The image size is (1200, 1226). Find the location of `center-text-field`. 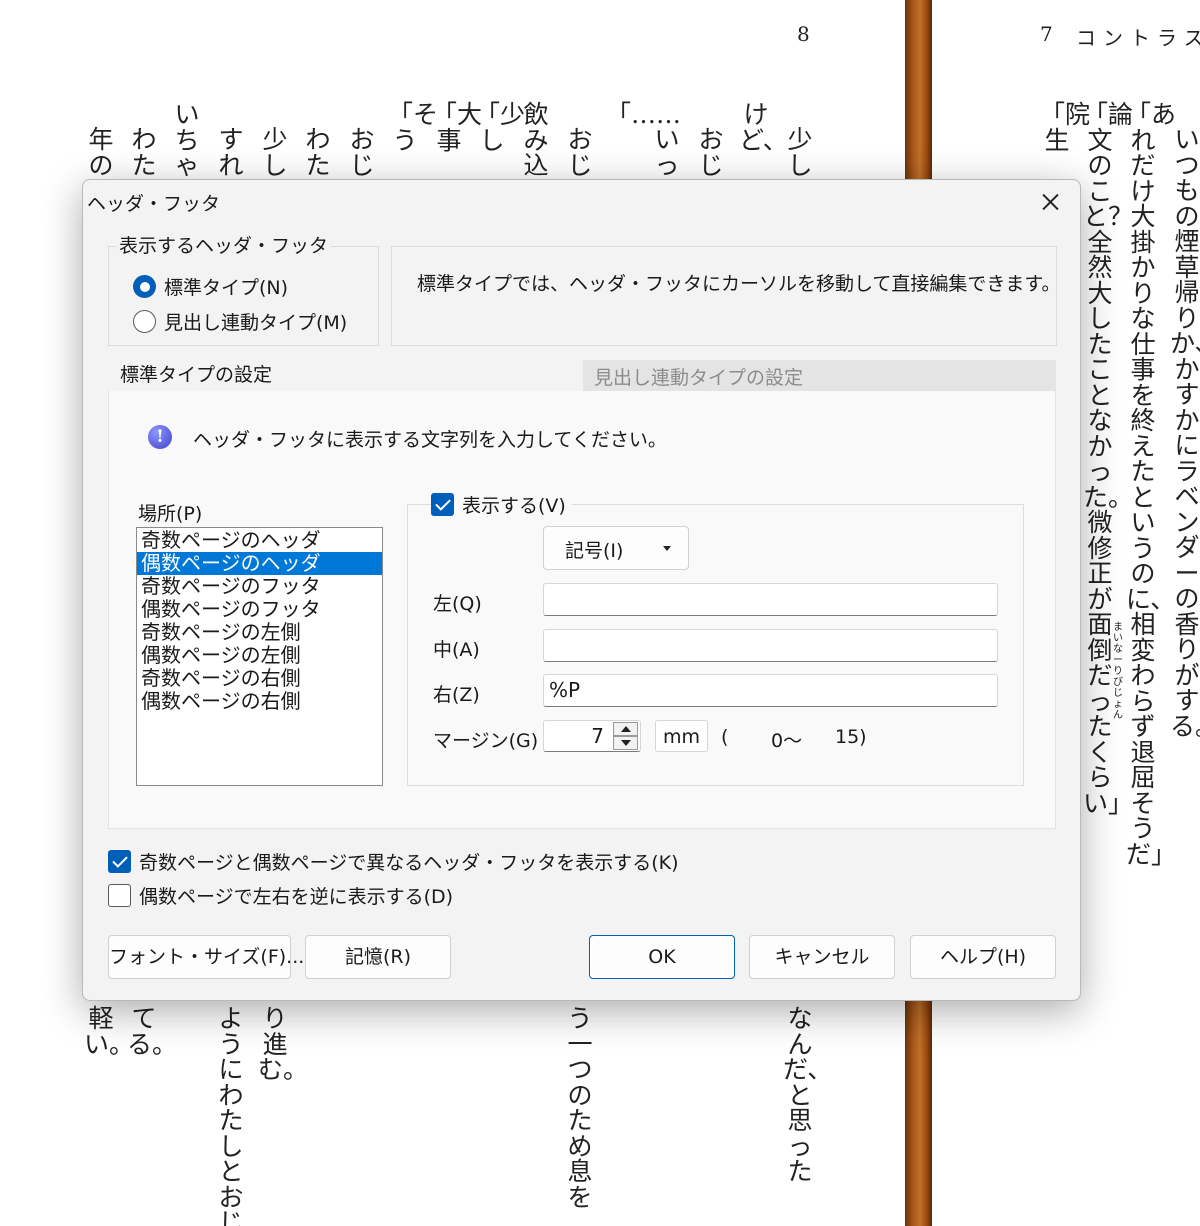

center-text-field is located at coordinates (770, 645).